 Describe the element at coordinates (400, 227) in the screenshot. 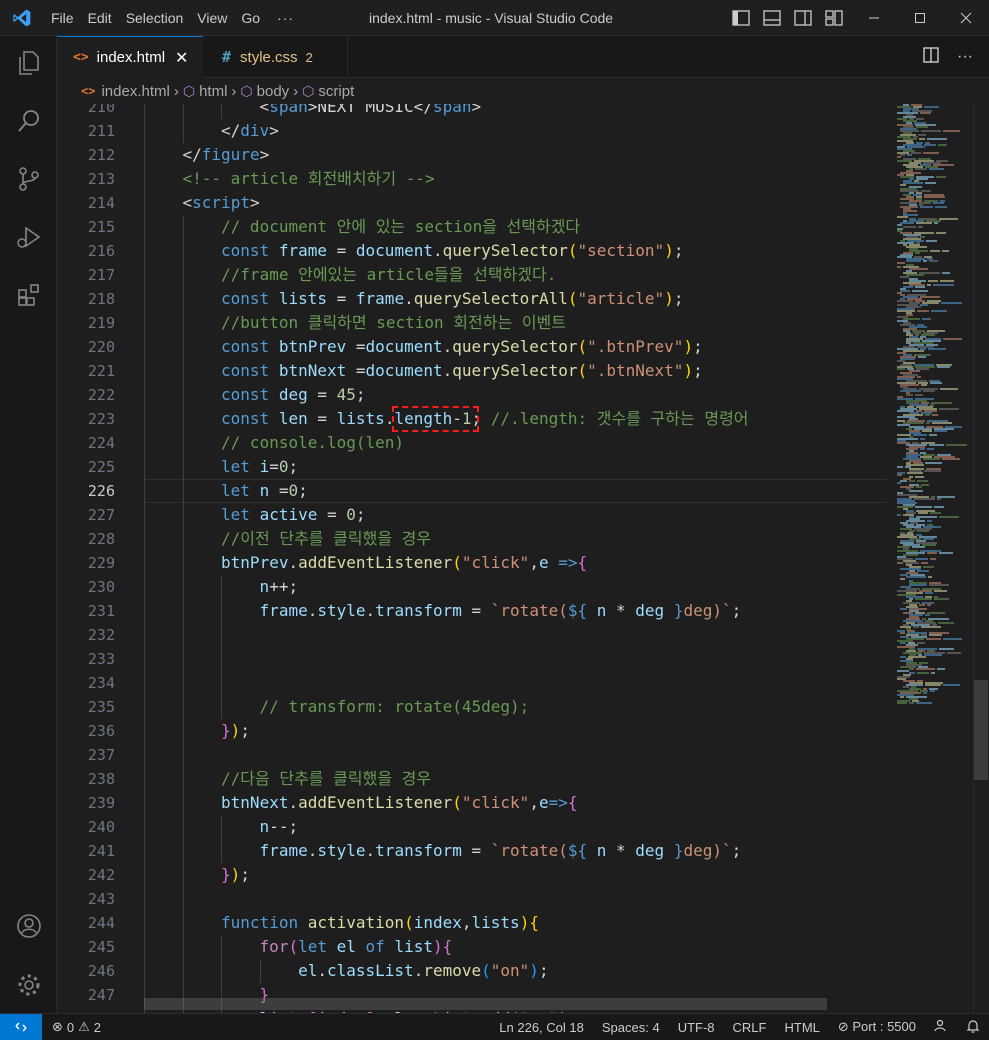

I see `code-line: // document 안에 있는 section을 선택하겠다` at that location.